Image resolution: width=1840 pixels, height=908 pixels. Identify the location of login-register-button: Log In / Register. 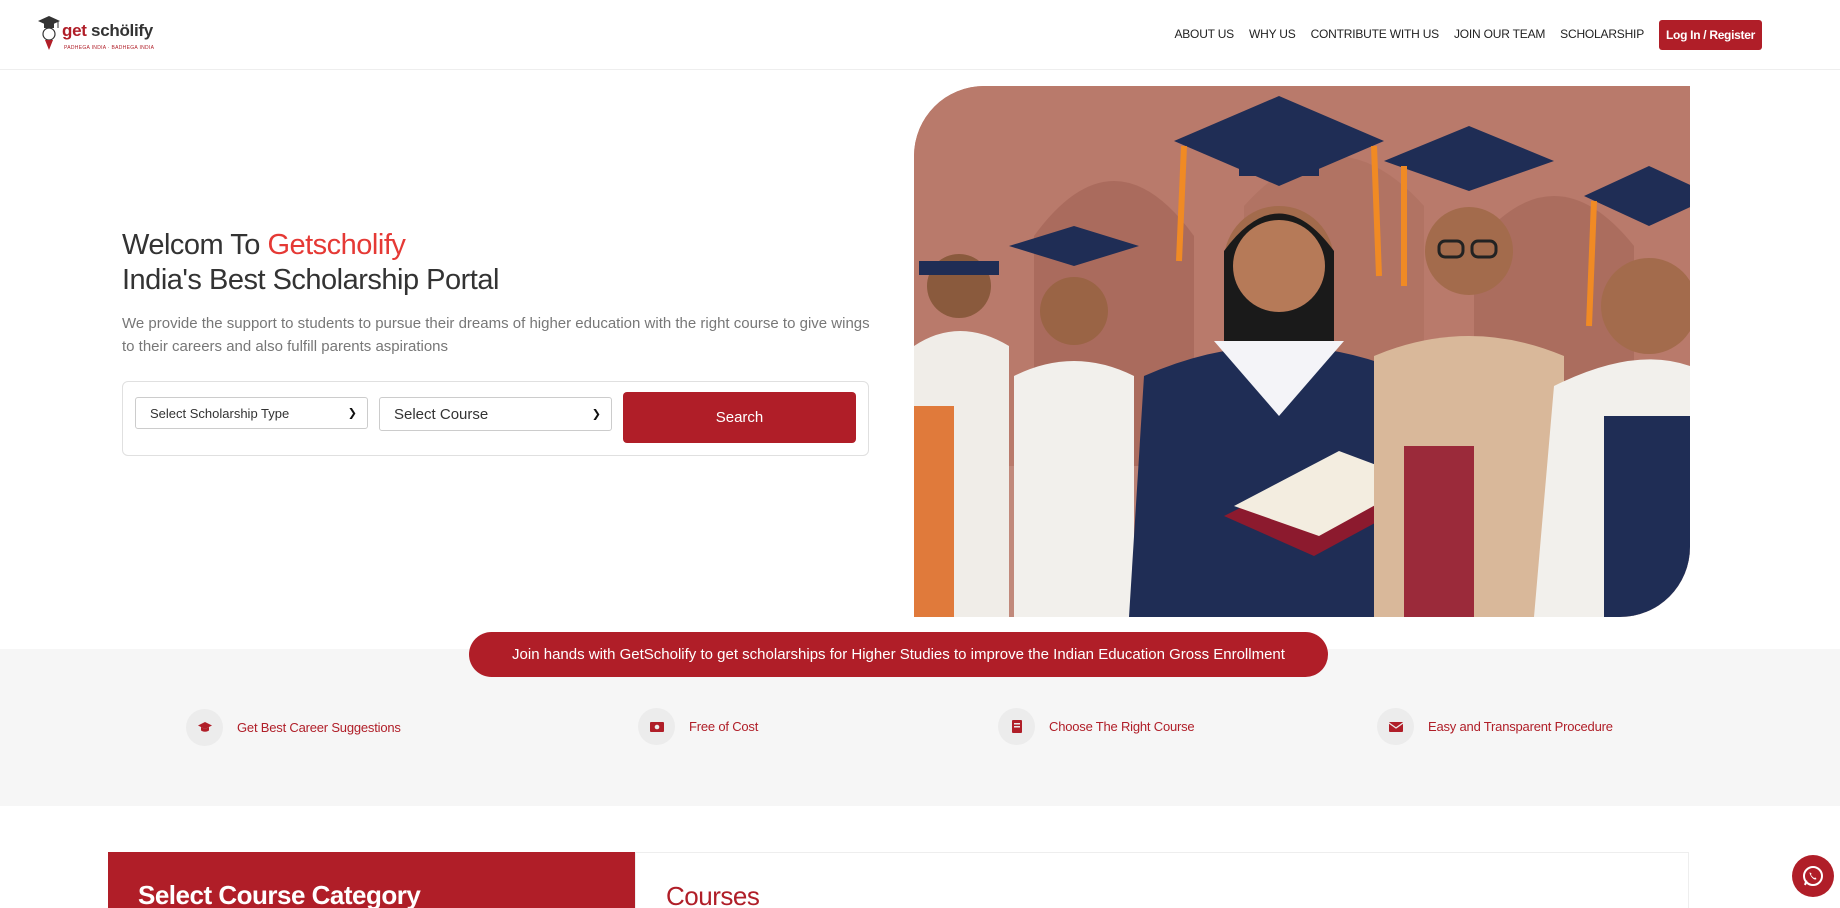
(1710, 35).